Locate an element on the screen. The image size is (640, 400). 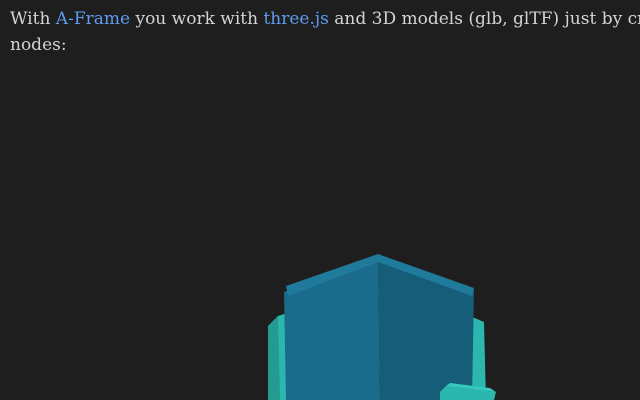
teal-panel-left-edge is located at coordinates (274, 358).